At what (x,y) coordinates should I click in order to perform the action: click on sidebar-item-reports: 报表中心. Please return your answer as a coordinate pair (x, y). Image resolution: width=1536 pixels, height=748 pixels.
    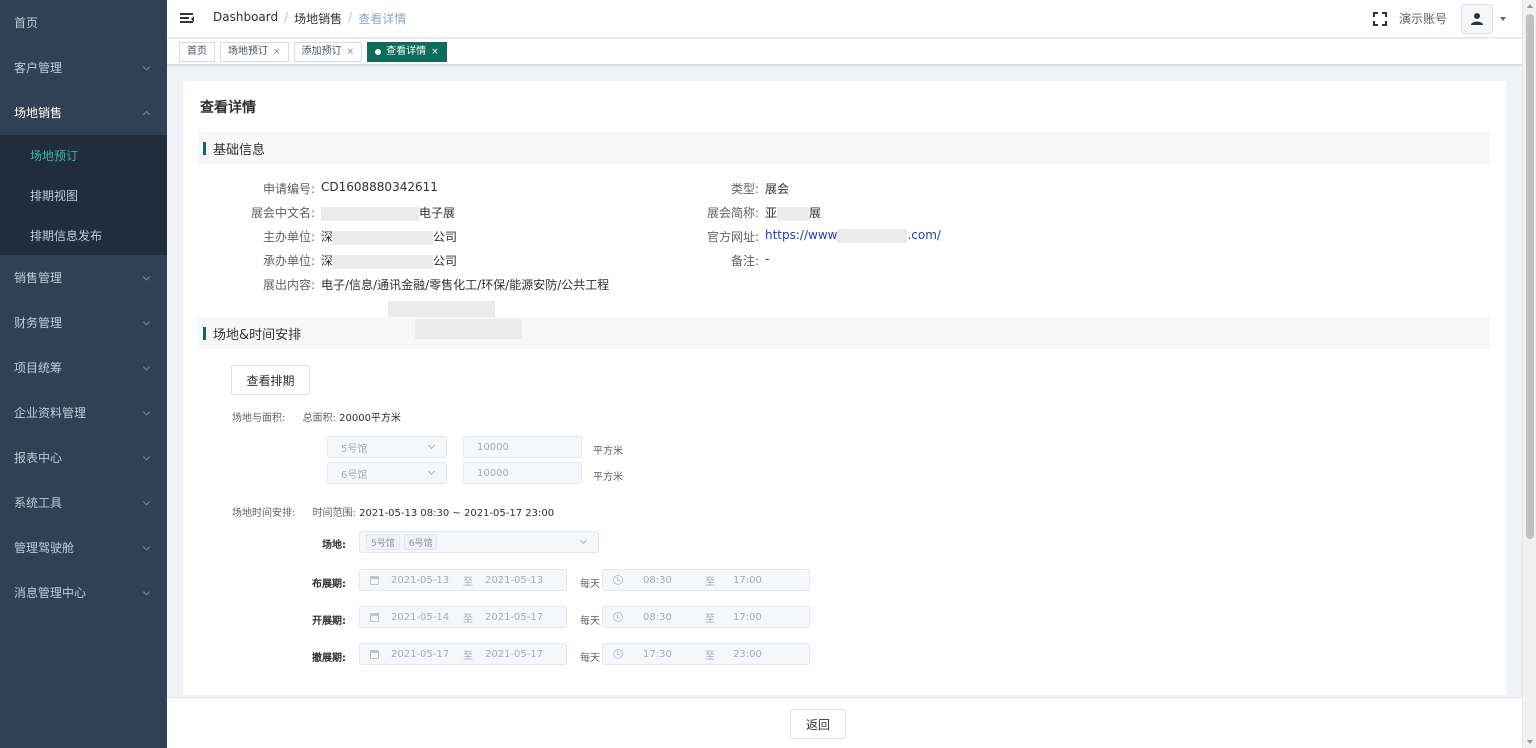
    Looking at the image, I should click on (83, 457).